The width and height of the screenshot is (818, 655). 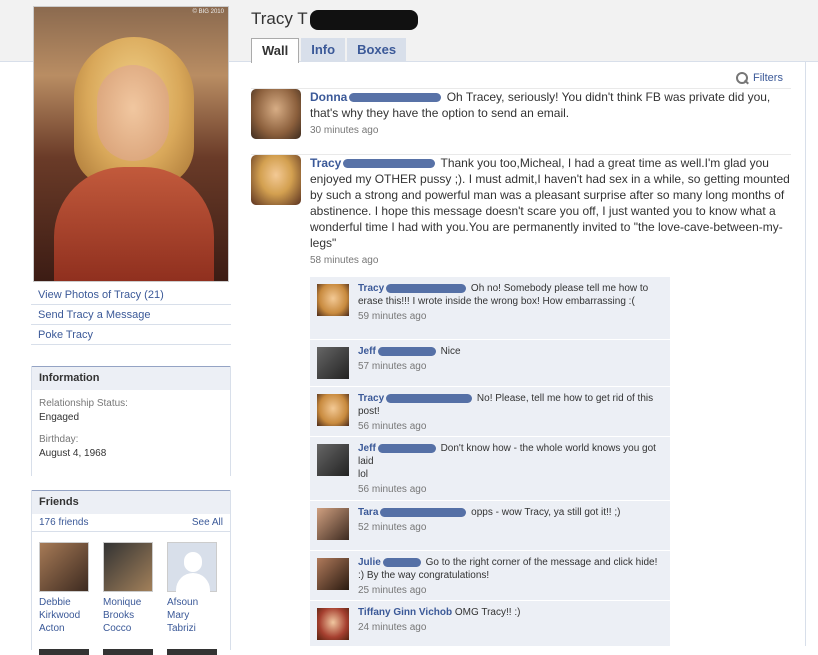 What do you see at coordinates (328, 97) in the screenshot?
I see `actor-name: Donna` at bounding box center [328, 97].